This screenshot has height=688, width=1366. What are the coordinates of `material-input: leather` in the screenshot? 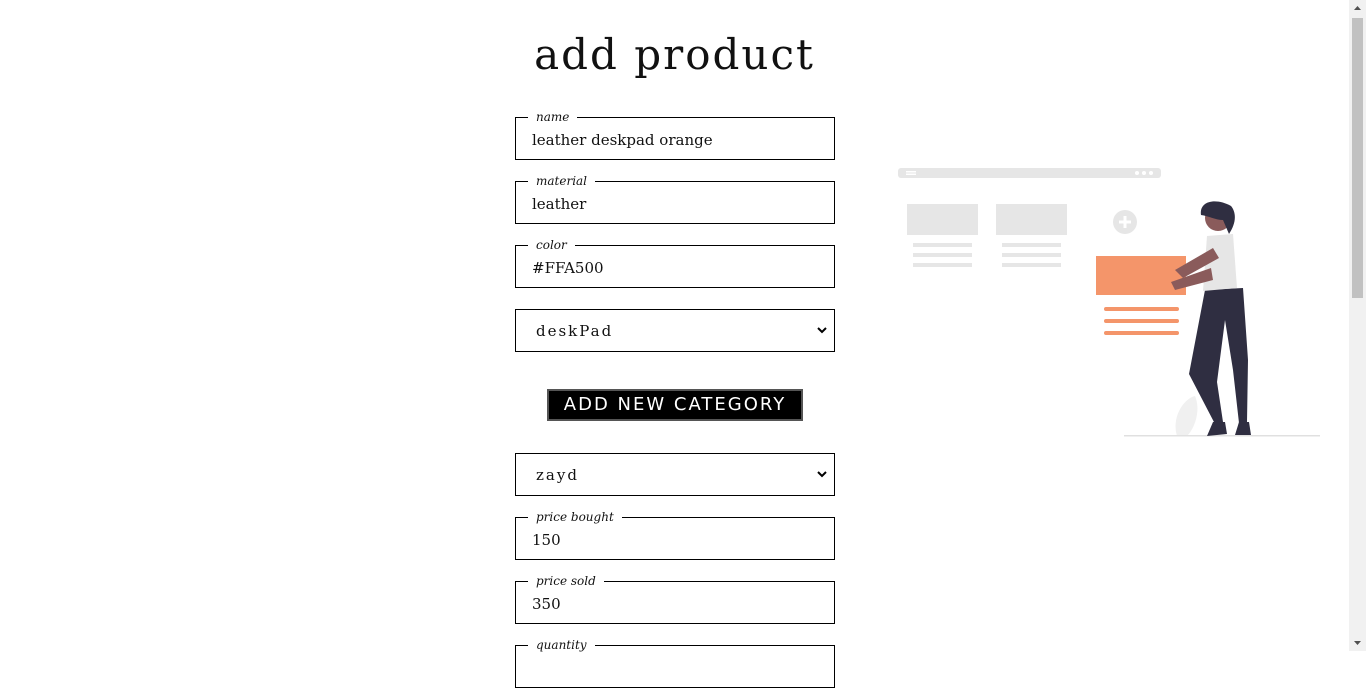 It's located at (559, 204).